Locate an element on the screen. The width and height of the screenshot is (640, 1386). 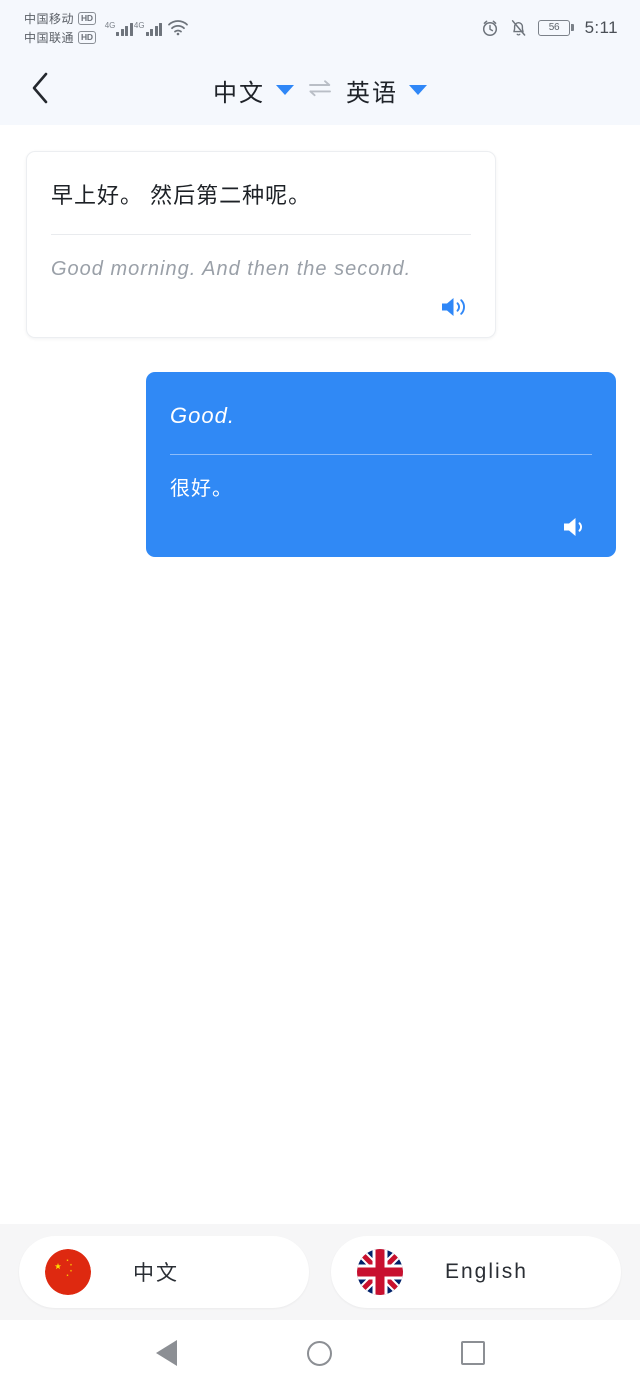
carrier-name: 中国移动 is located at coordinates (49, 18).